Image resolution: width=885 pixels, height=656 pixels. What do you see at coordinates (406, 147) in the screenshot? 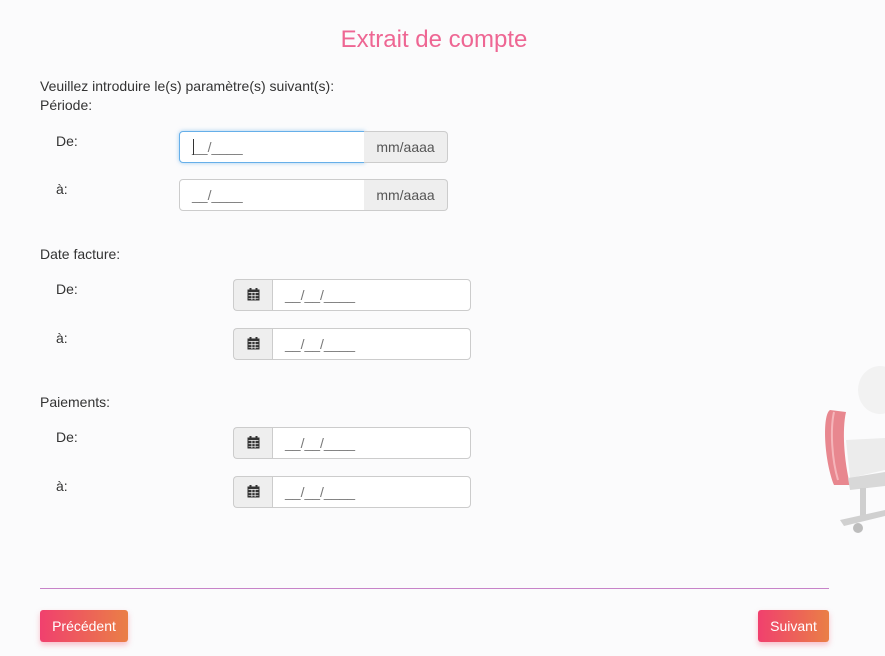
I see `periode-from-format-addon: mm/aaaa` at bounding box center [406, 147].